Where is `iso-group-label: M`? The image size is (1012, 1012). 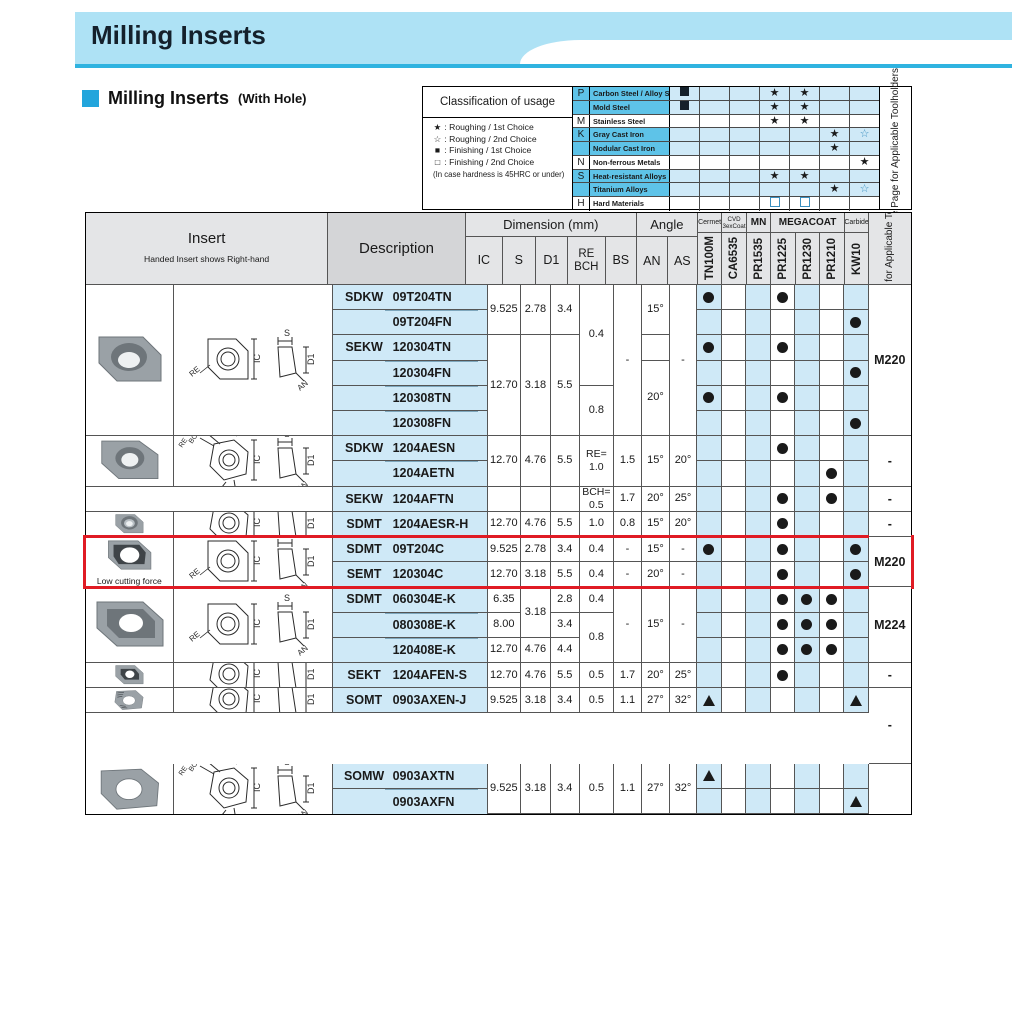
iso-group-label: M is located at coordinates (581, 121).